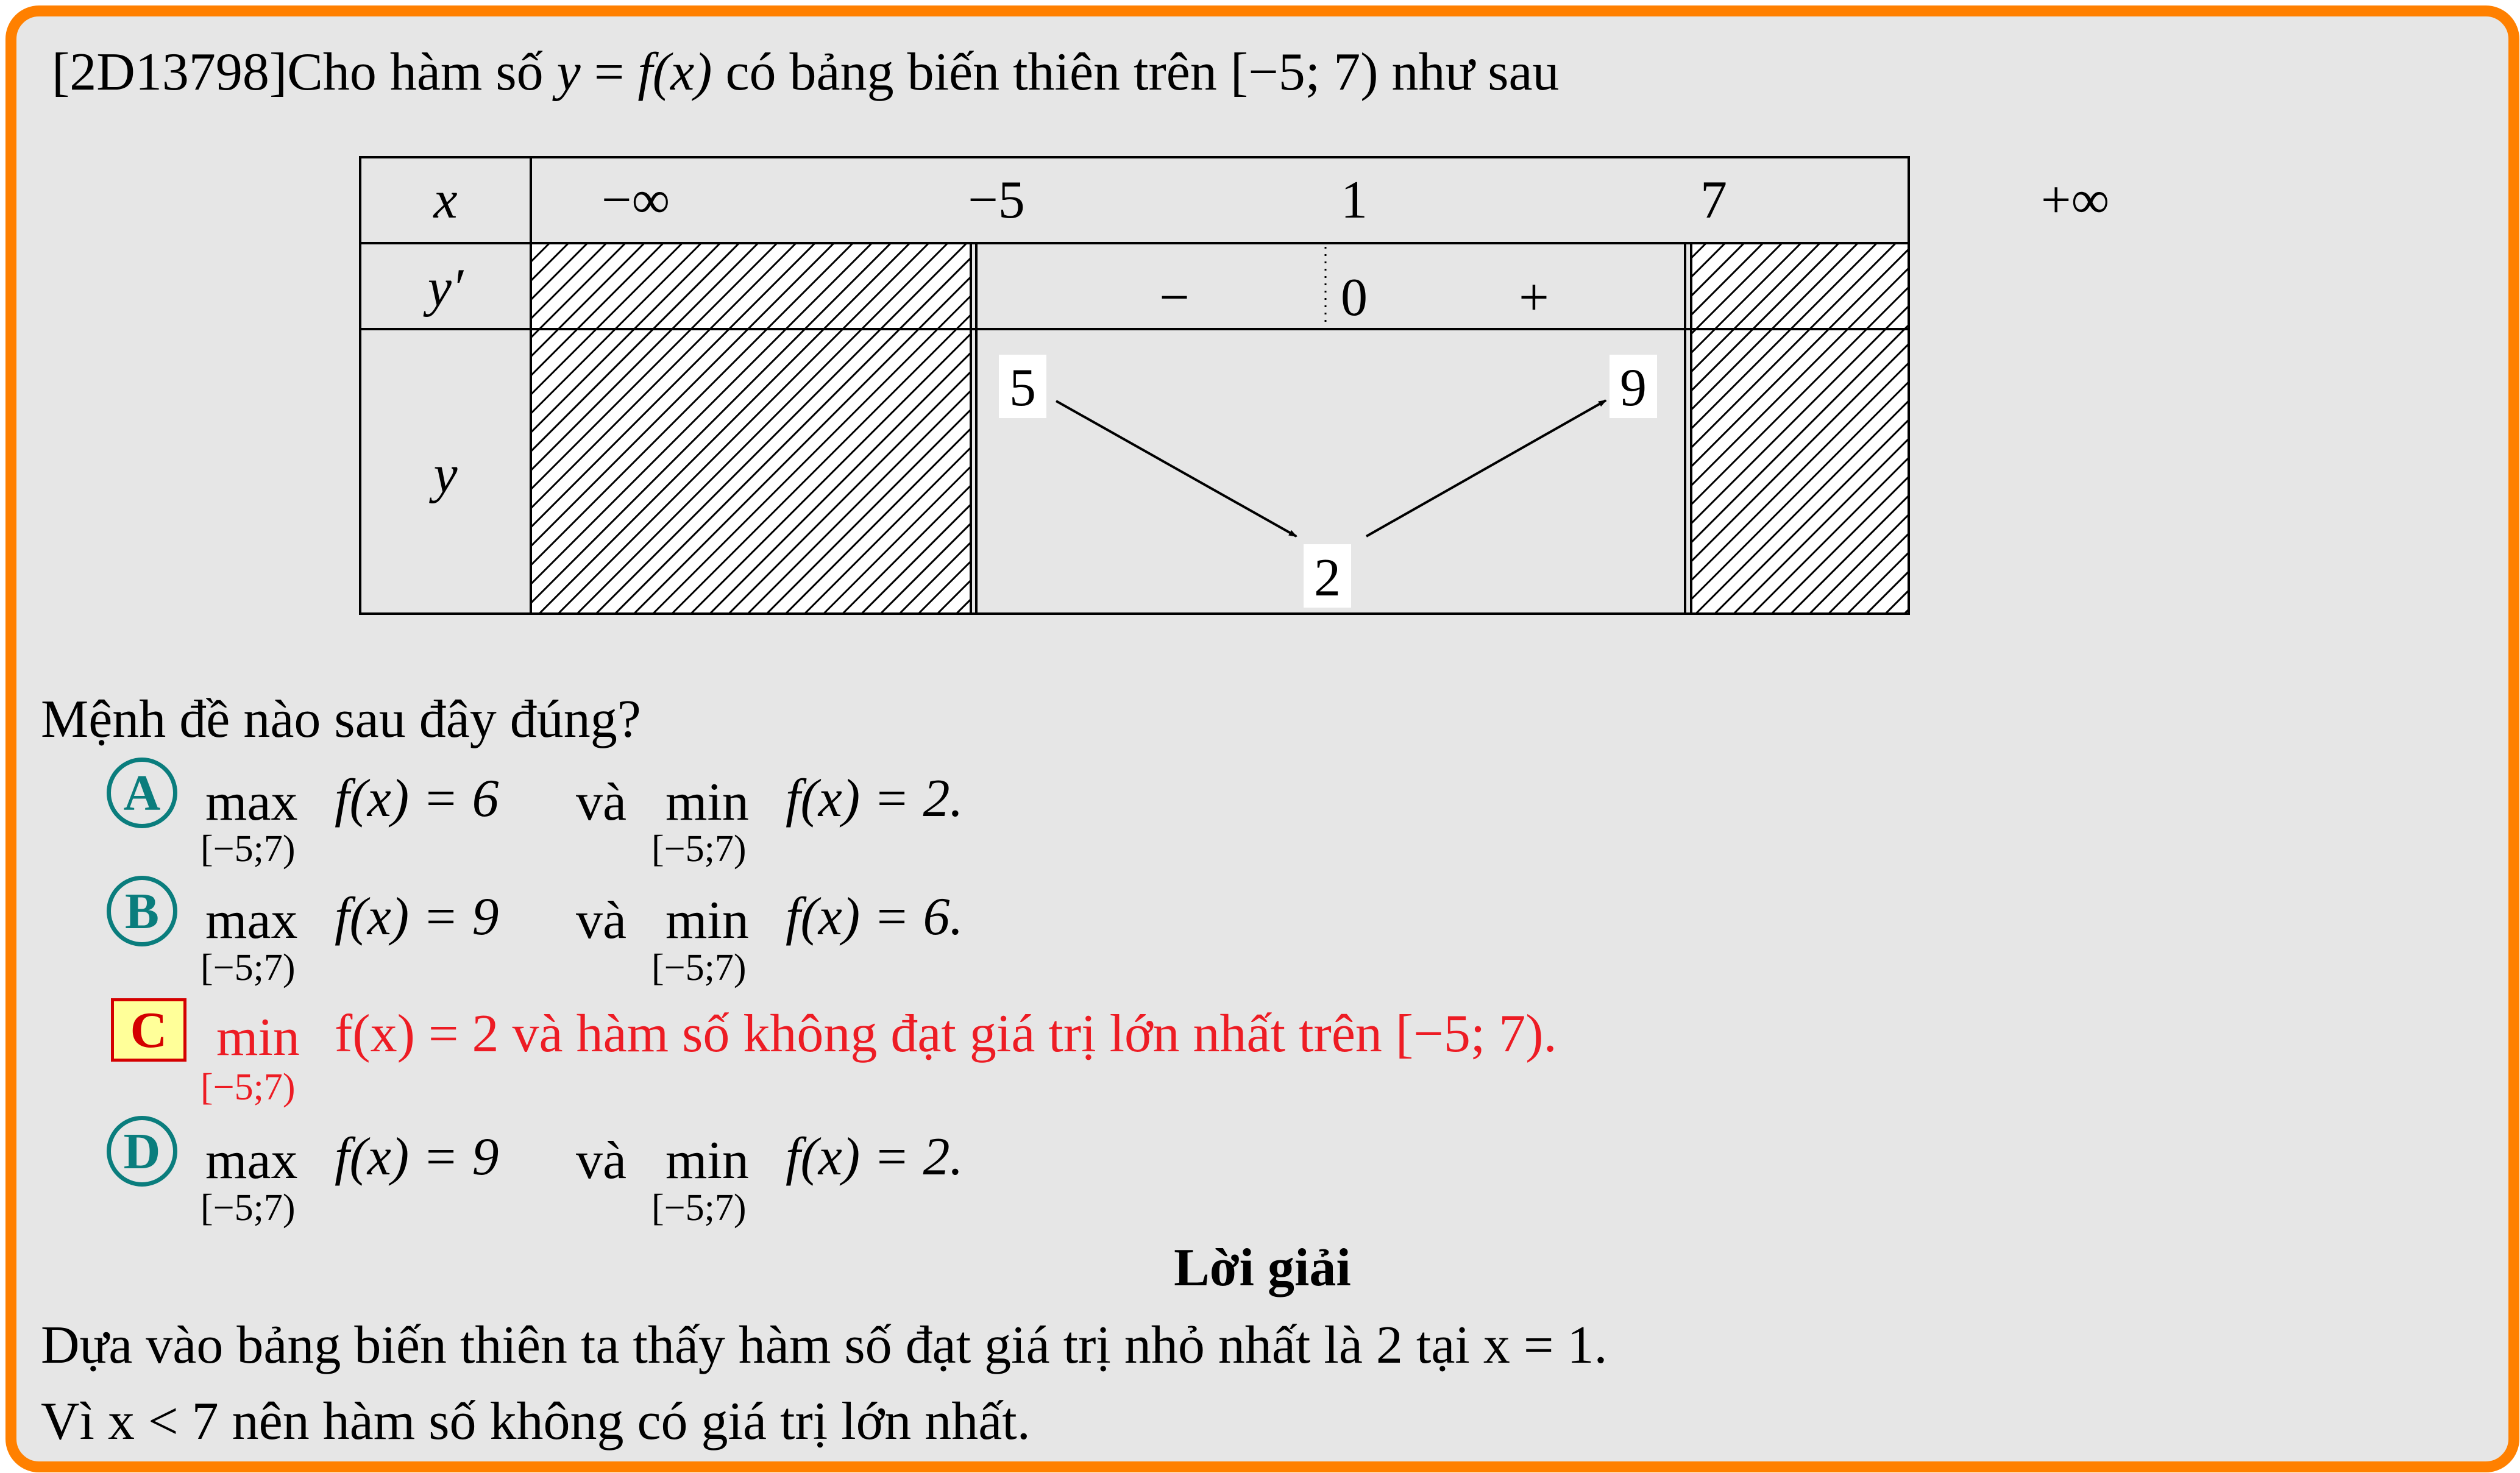 The height and width of the screenshot is (1473, 2520). I want to click on option-a-conj: và, so click(601, 802).